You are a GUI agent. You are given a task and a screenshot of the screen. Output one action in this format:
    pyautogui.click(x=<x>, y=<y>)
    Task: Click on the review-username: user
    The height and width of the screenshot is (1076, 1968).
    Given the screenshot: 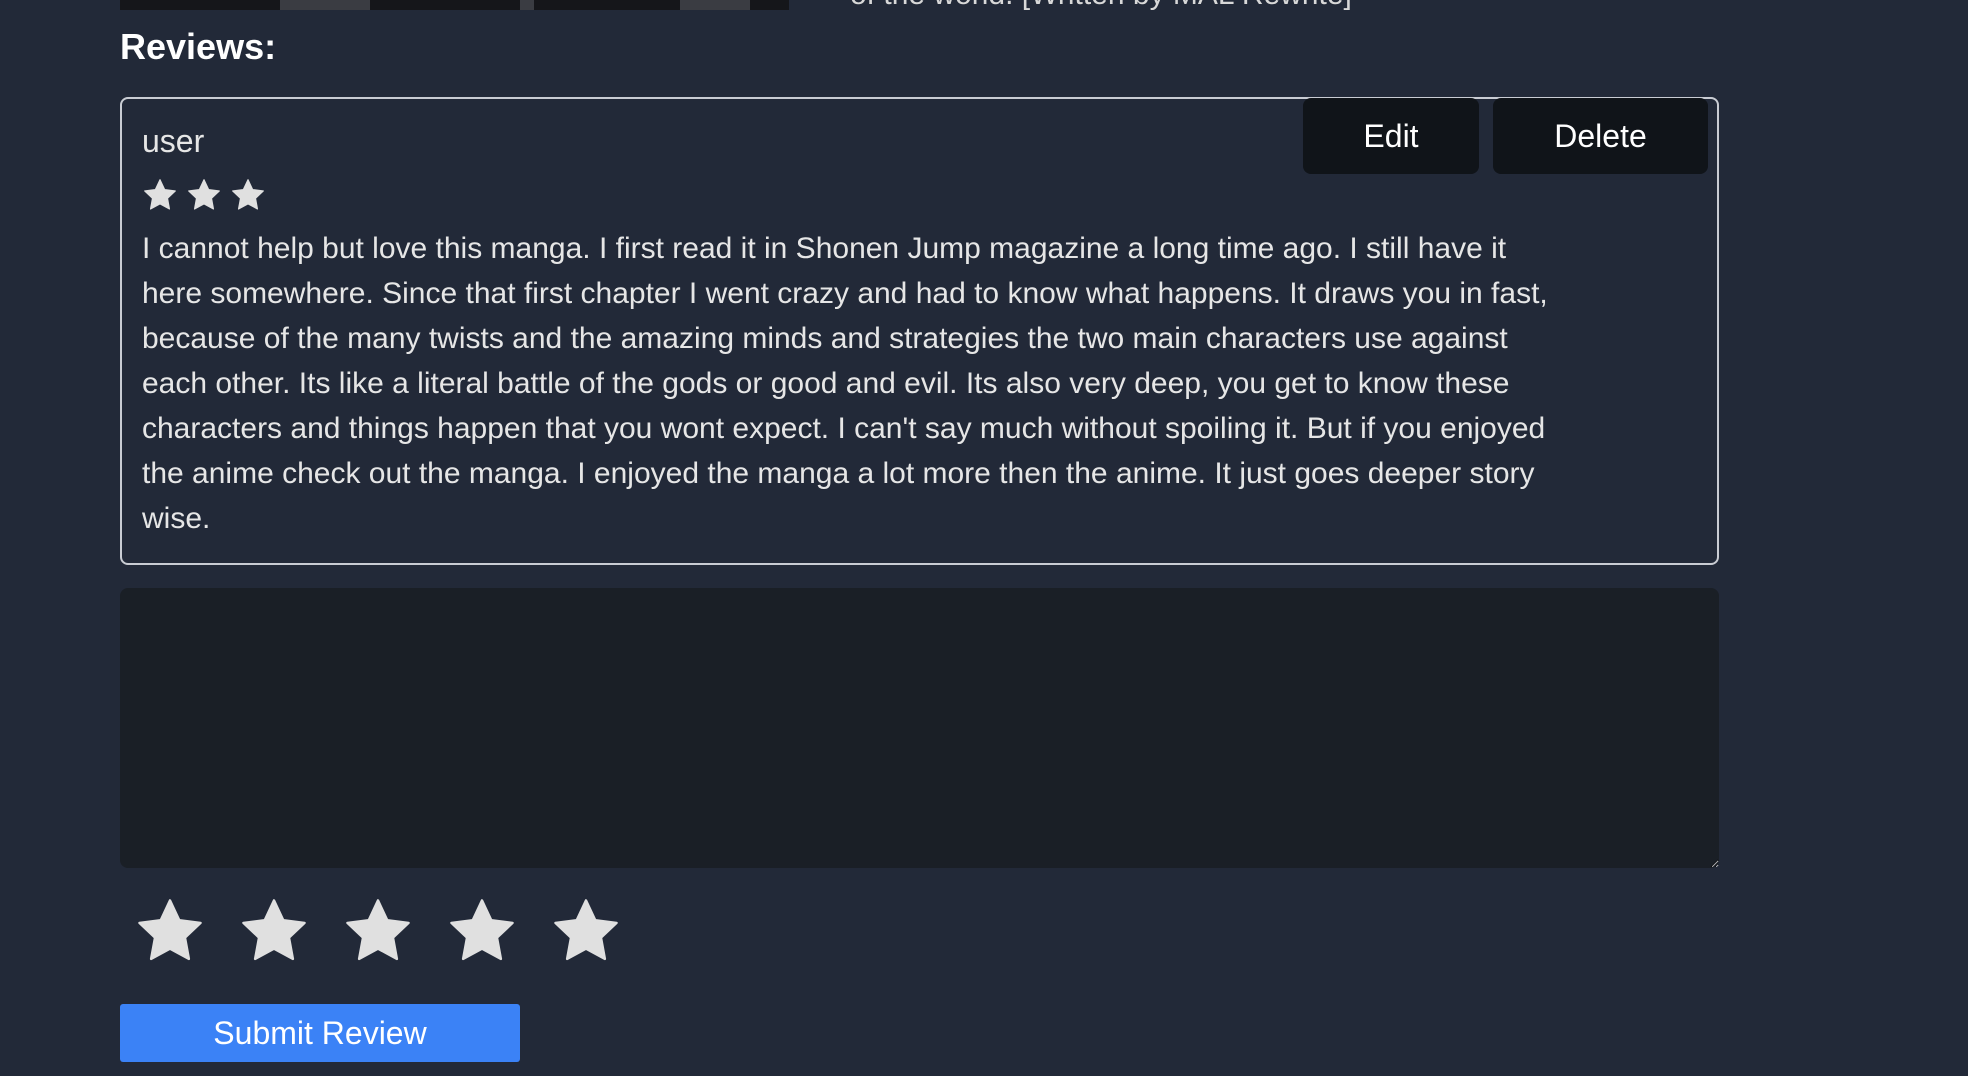 What is the action you would take?
    pyautogui.click(x=173, y=141)
    